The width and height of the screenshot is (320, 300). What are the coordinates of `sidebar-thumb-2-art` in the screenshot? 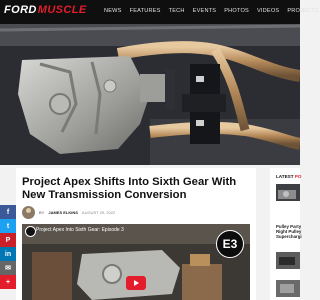 It's located at (288, 260).